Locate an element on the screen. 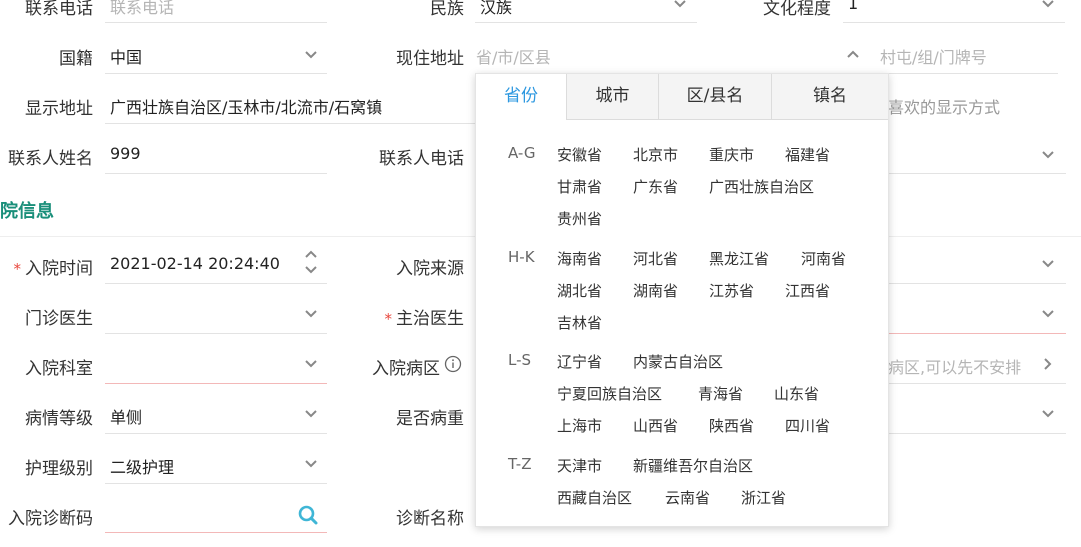  province-option: 广东省 is located at coordinates (655, 186).